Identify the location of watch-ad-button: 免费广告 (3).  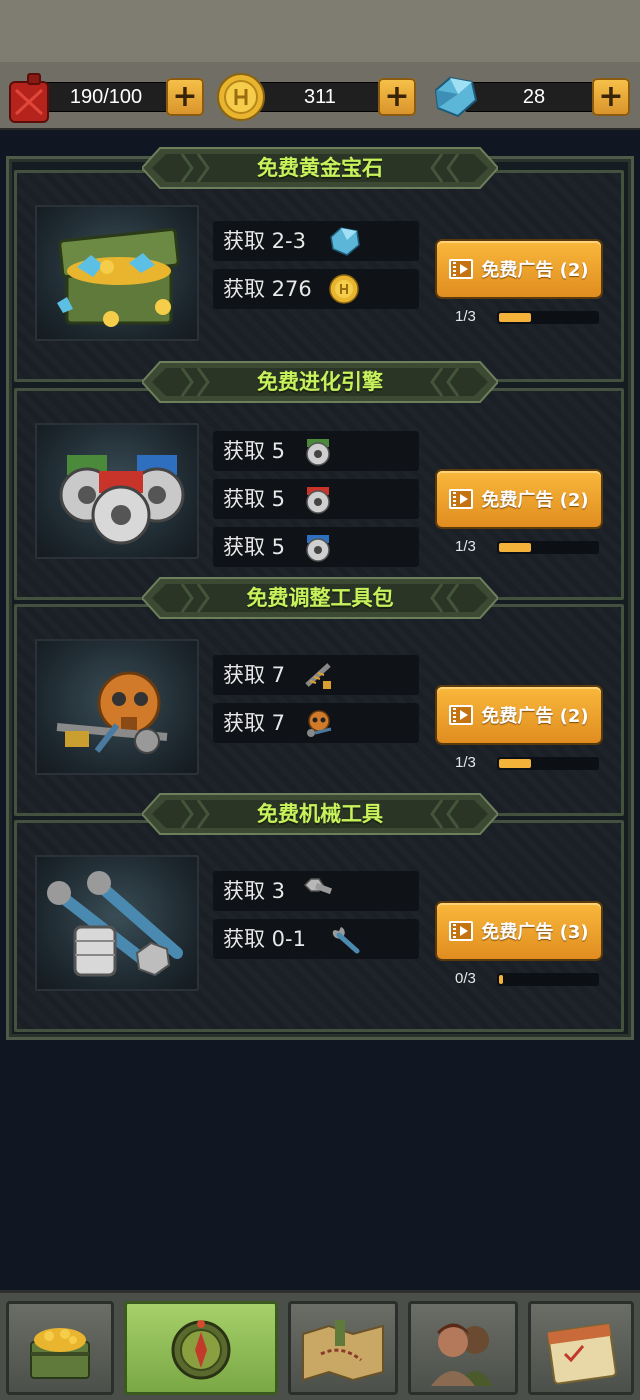
(519, 931).